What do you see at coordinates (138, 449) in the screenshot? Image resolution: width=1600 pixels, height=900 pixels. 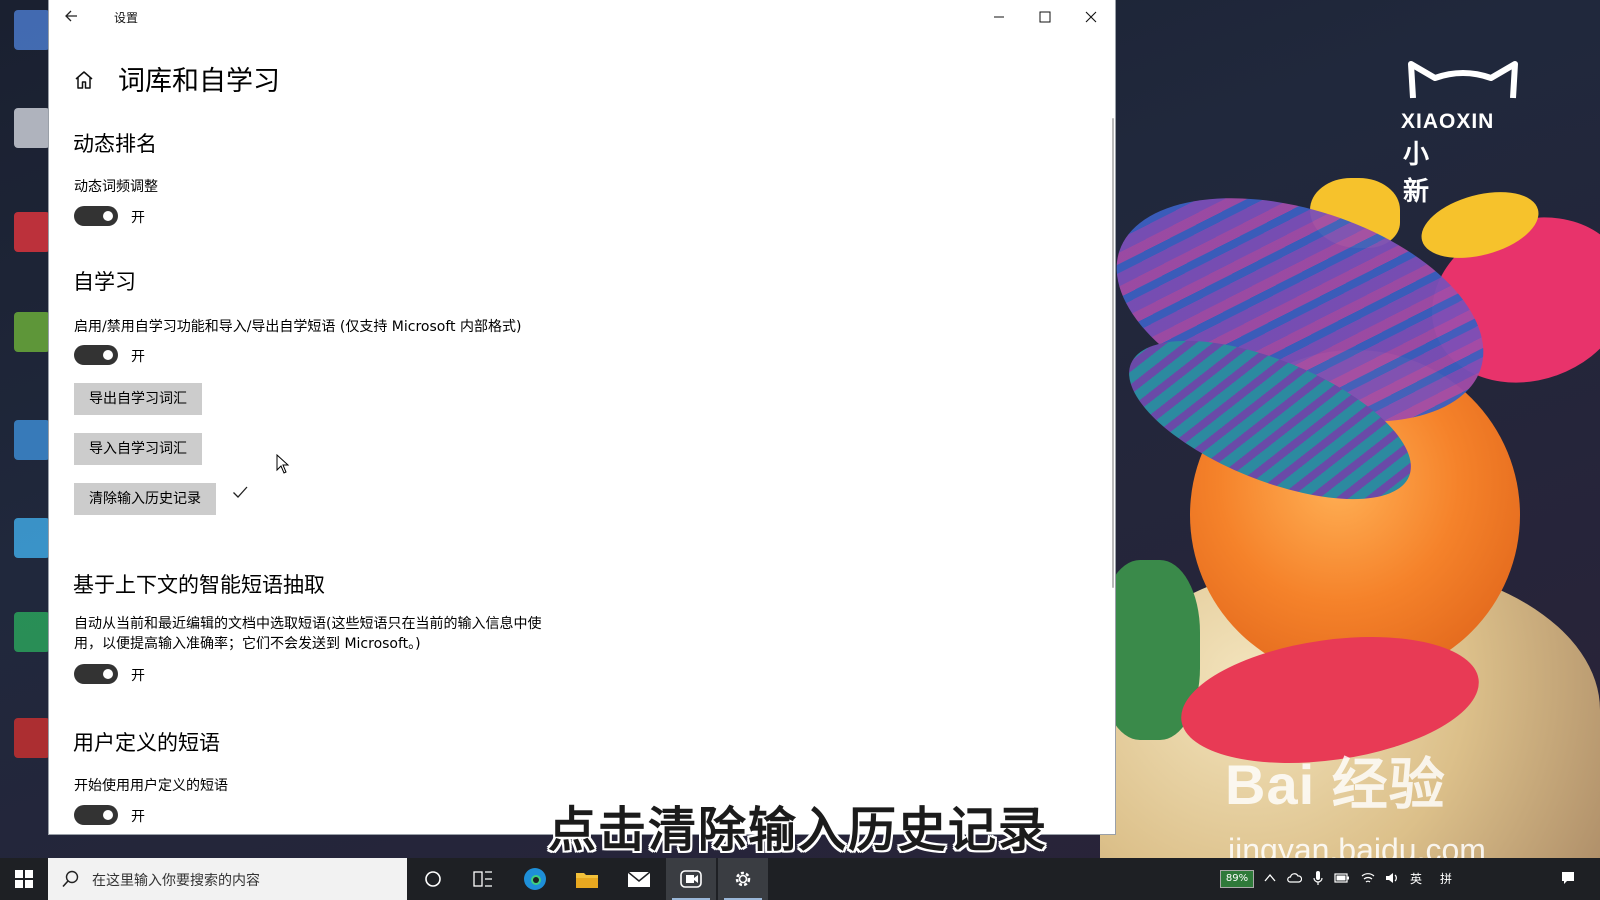 I see `import-vocabulary-button: 导入自学习词汇` at bounding box center [138, 449].